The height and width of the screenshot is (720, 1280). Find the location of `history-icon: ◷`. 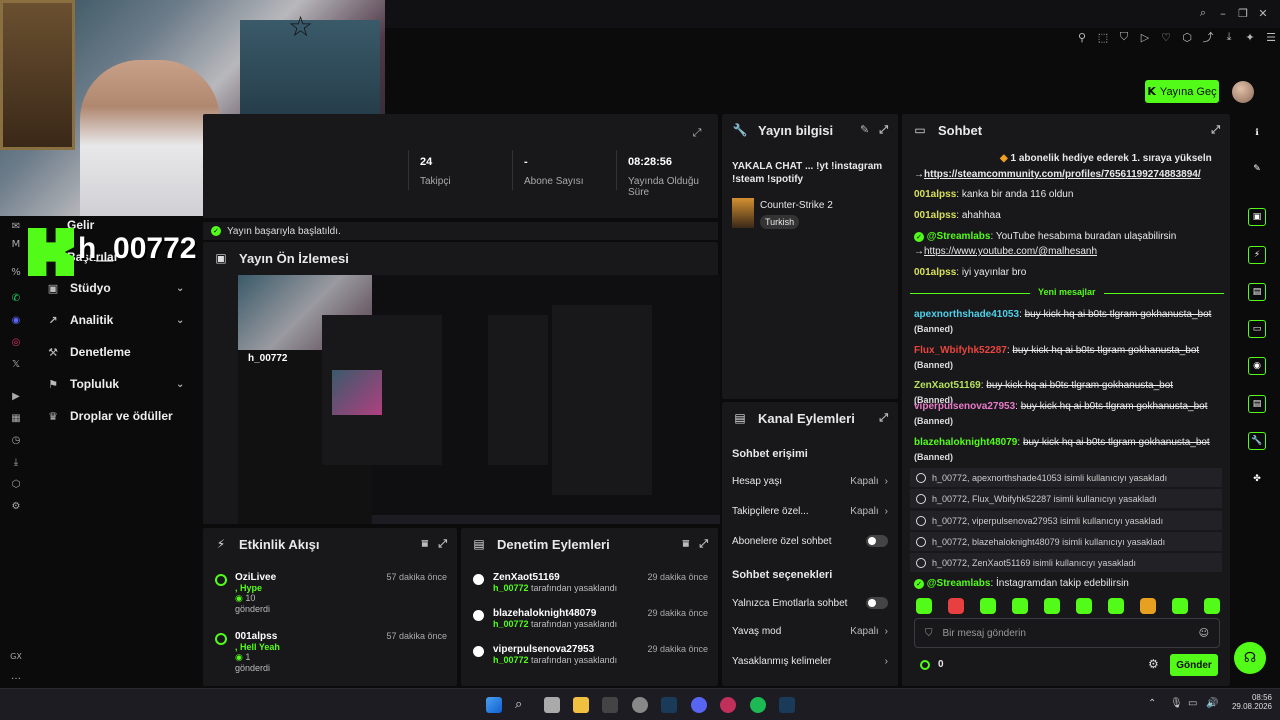

history-icon: ◷ is located at coordinates (16, 440).